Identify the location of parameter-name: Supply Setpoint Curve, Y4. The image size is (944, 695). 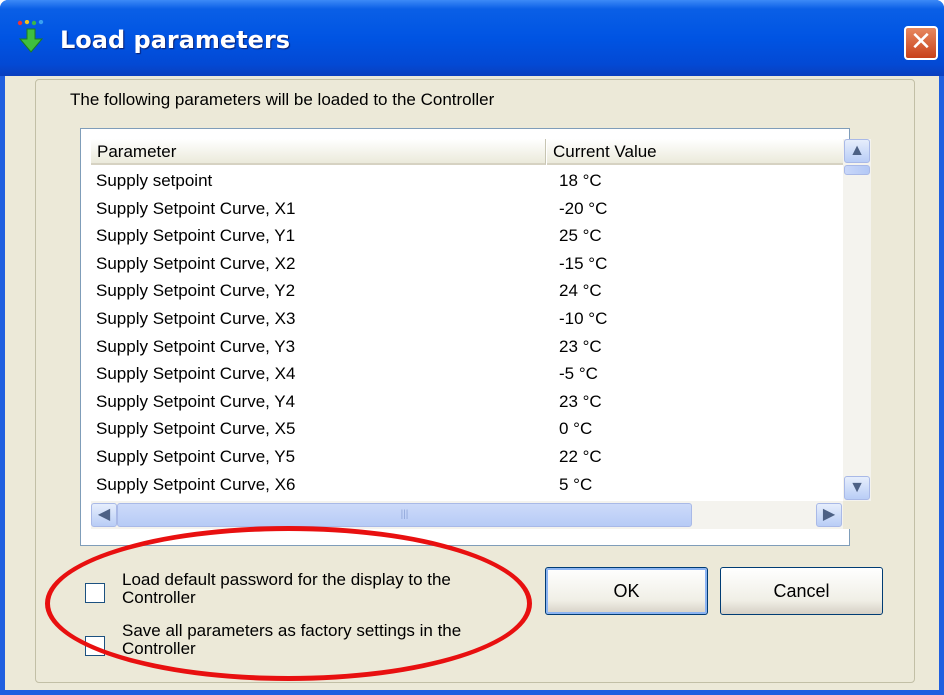
(196, 401).